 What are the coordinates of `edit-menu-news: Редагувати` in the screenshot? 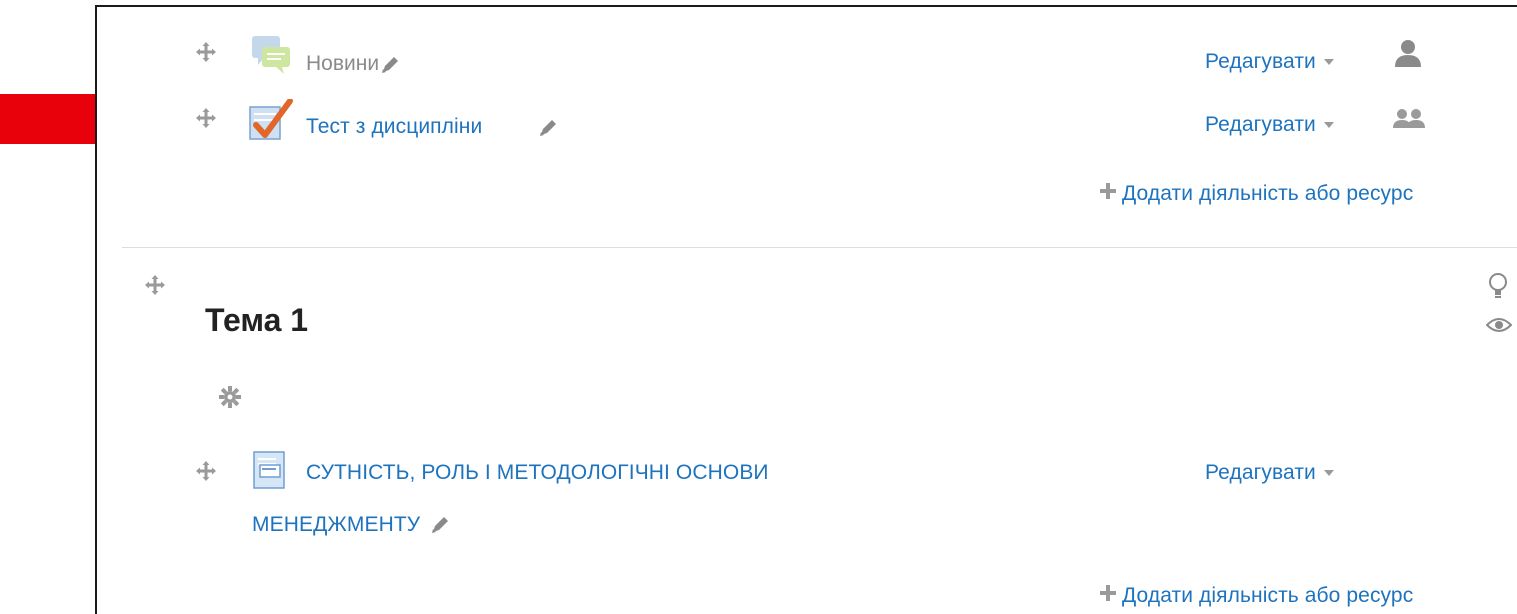 It's located at (1269, 62).